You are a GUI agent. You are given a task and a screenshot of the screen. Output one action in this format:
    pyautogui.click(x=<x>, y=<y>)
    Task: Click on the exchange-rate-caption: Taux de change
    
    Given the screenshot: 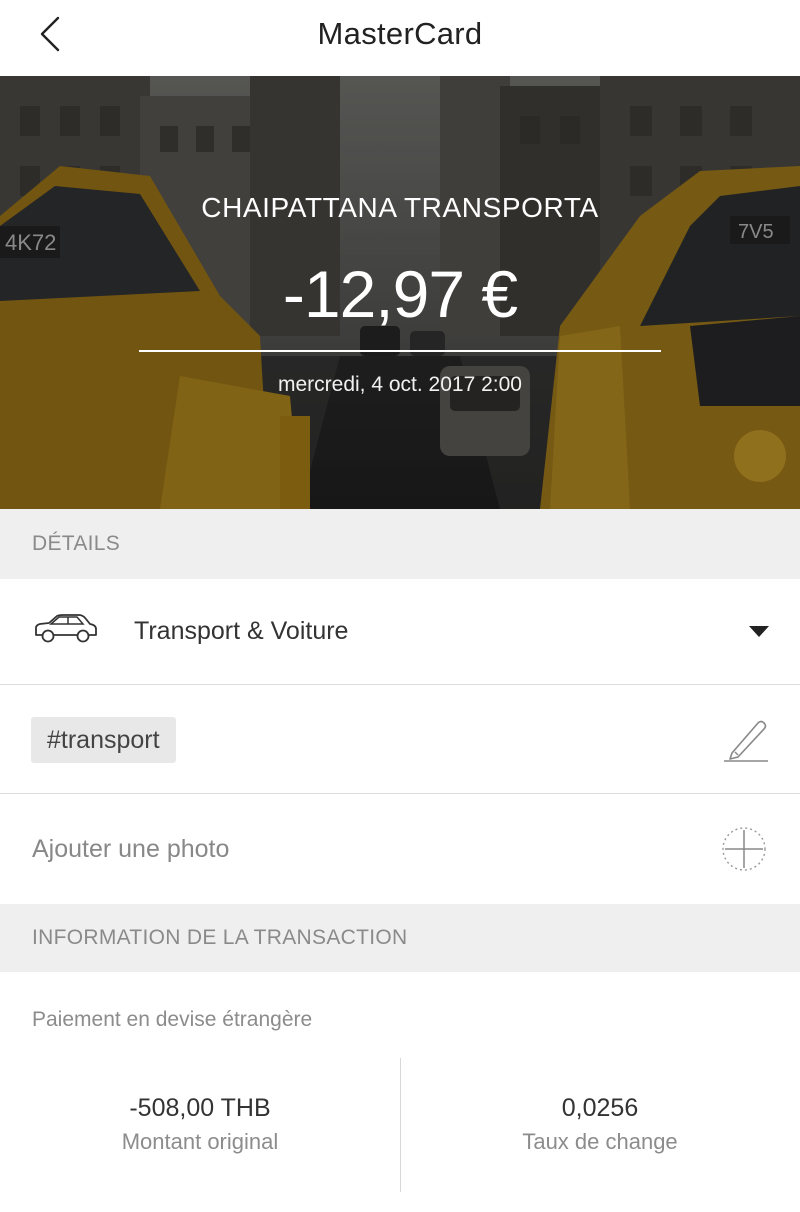 What is the action you would take?
    pyautogui.click(x=600, y=1141)
    